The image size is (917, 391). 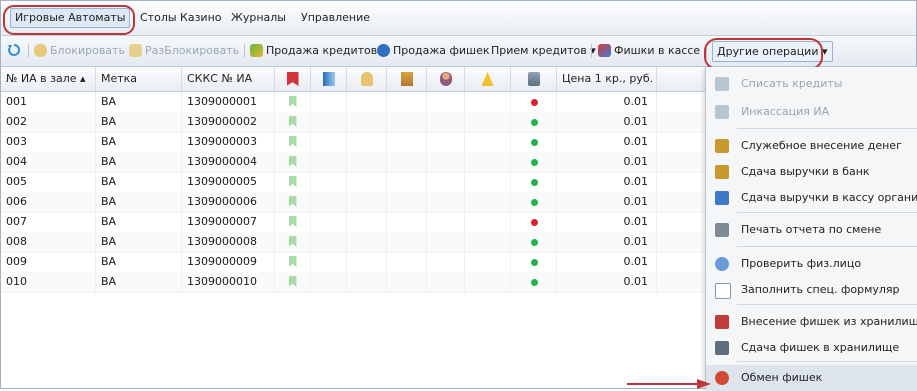 What do you see at coordinates (139, 79) in the screenshot?
I see `column-header-tag: Метка` at bounding box center [139, 79].